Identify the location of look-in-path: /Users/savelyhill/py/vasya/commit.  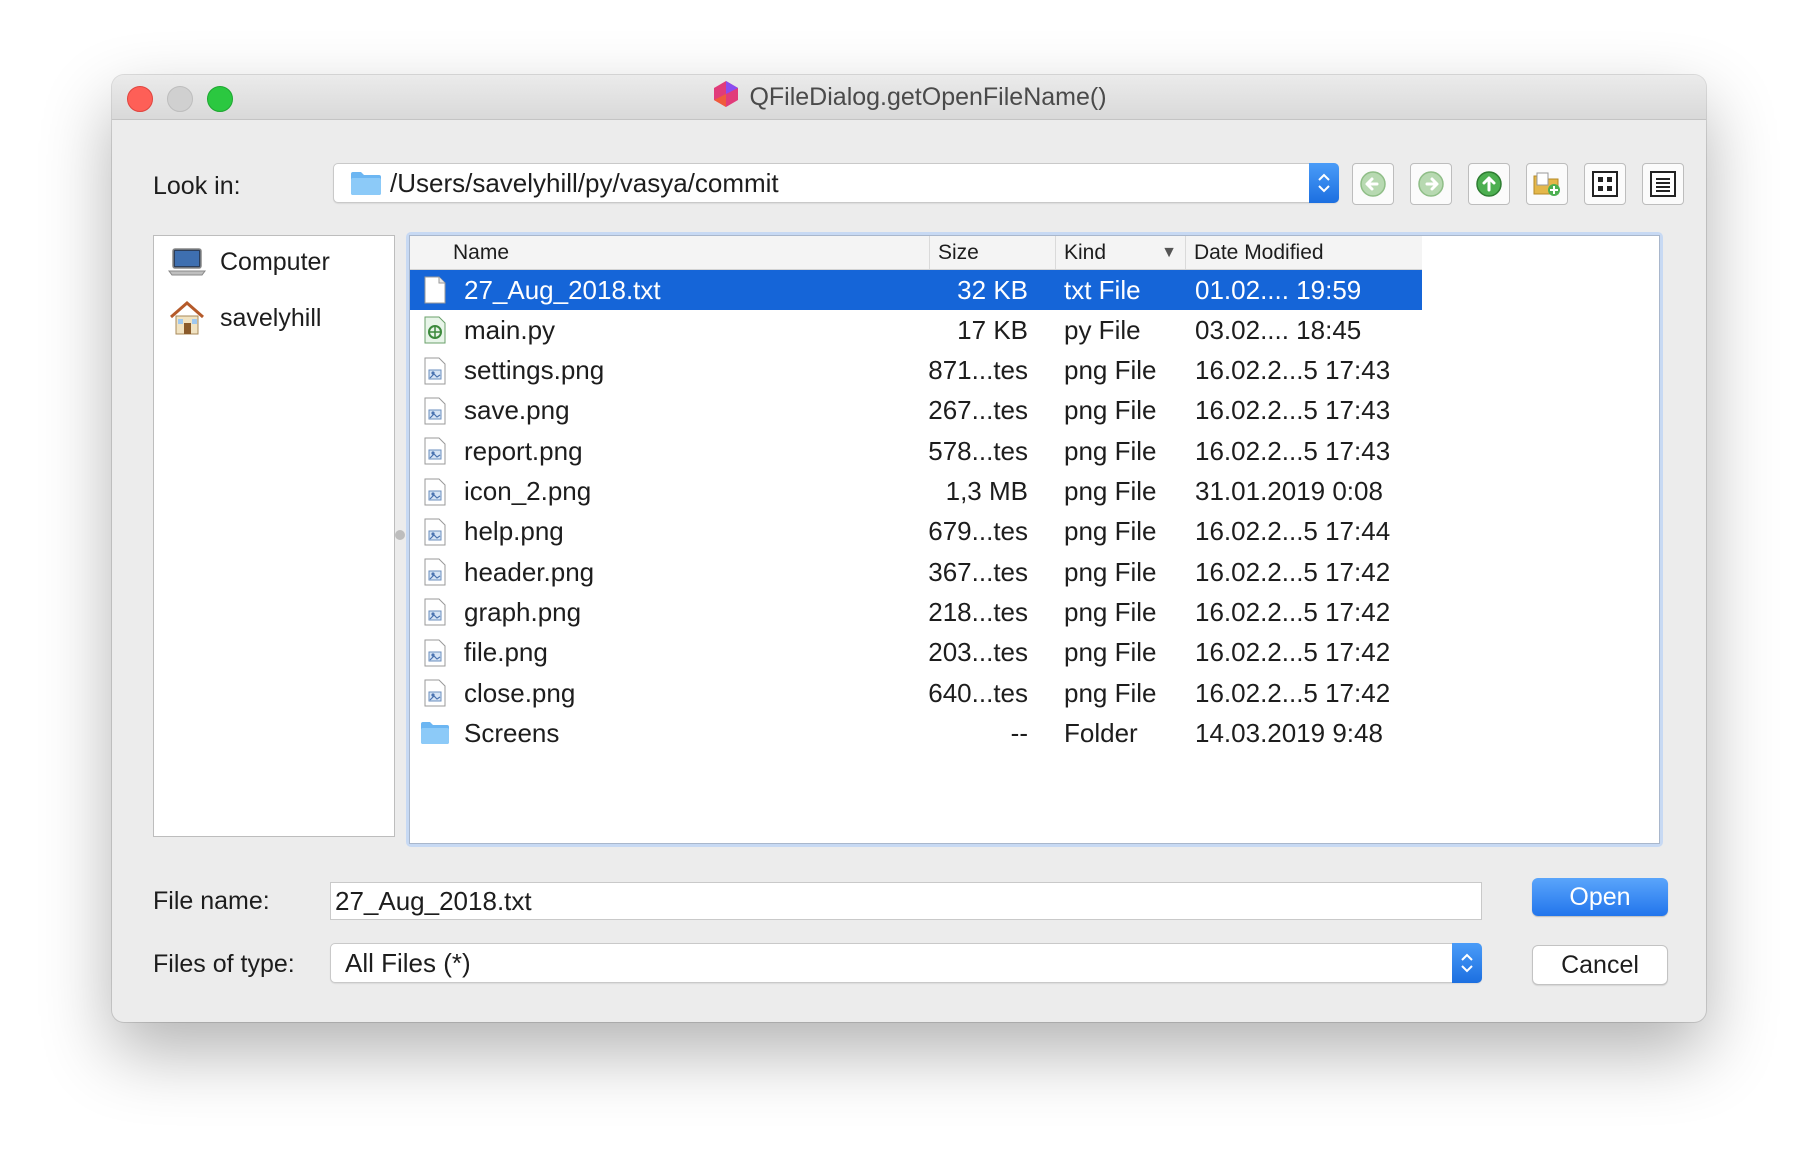
(584, 182).